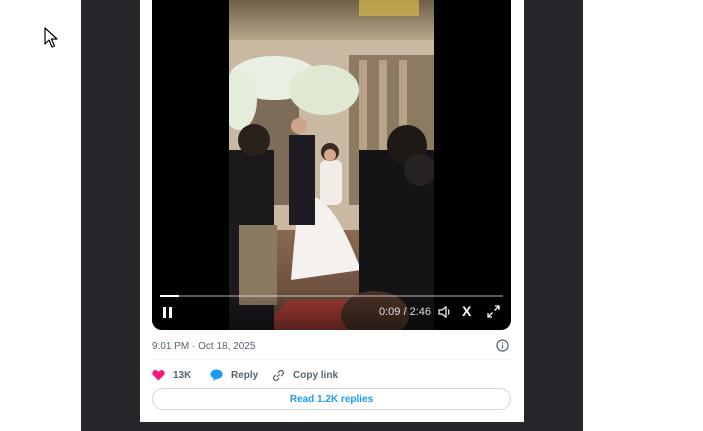  I want to click on video-progress-fill, so click(169, 296).